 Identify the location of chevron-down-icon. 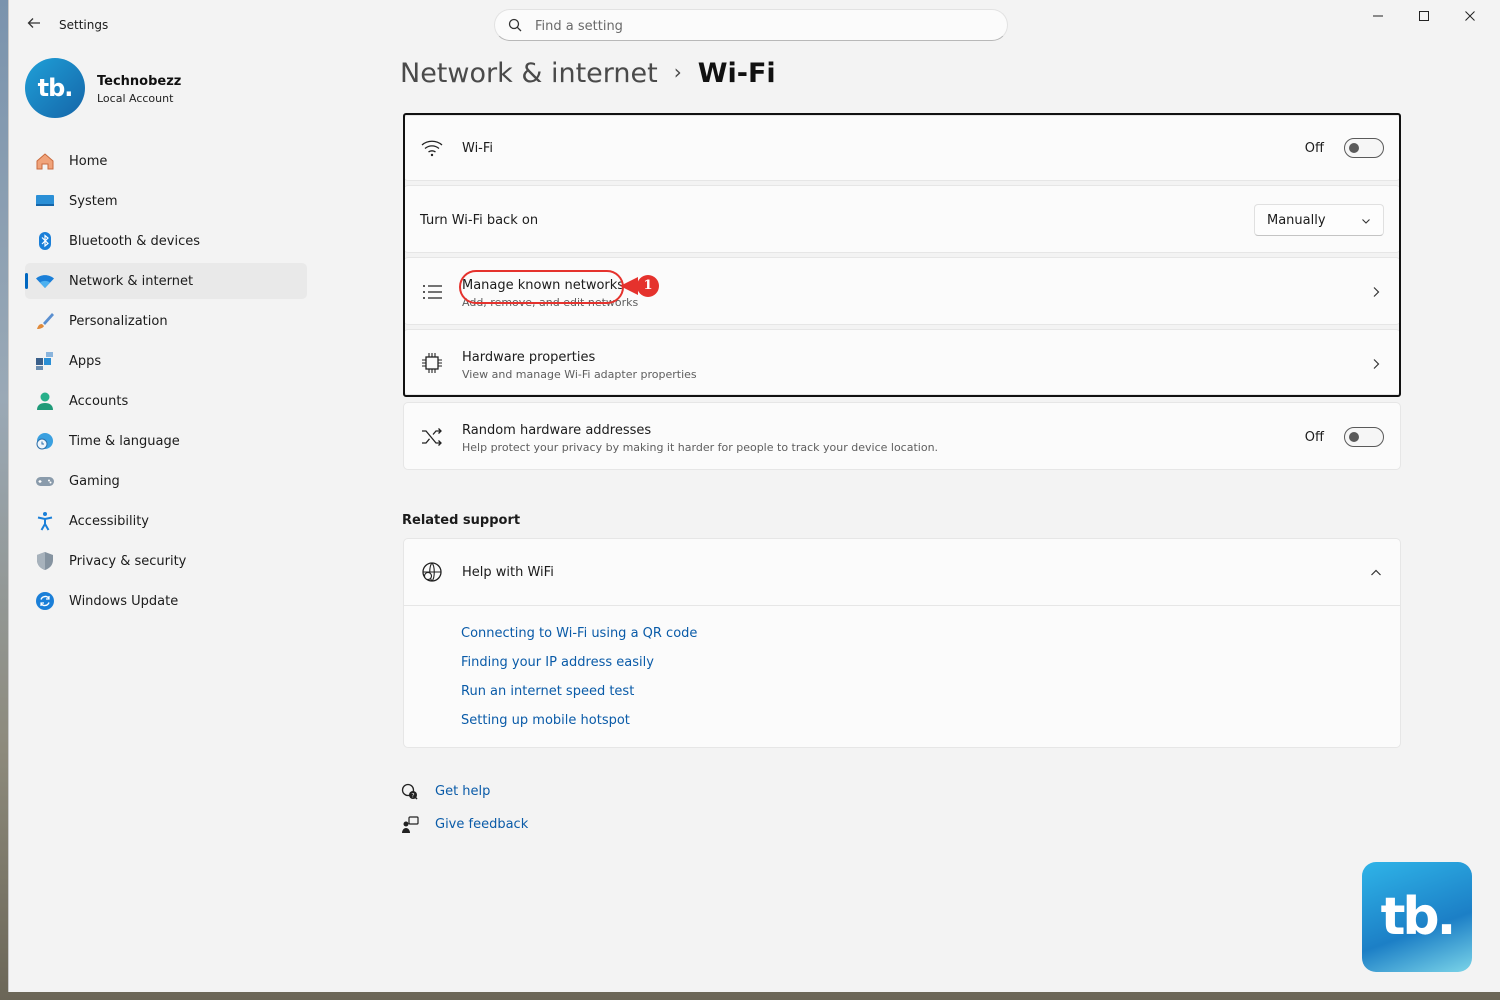
(1366, 221).